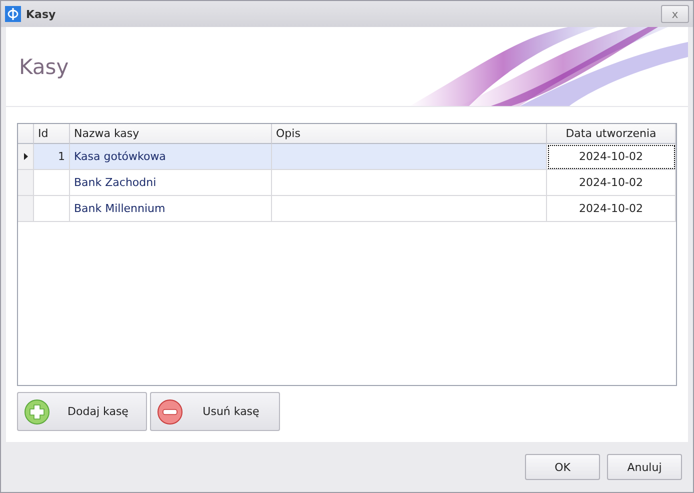  I want to click on table-cell: Kasa gotówkowa, so click(171, 157).